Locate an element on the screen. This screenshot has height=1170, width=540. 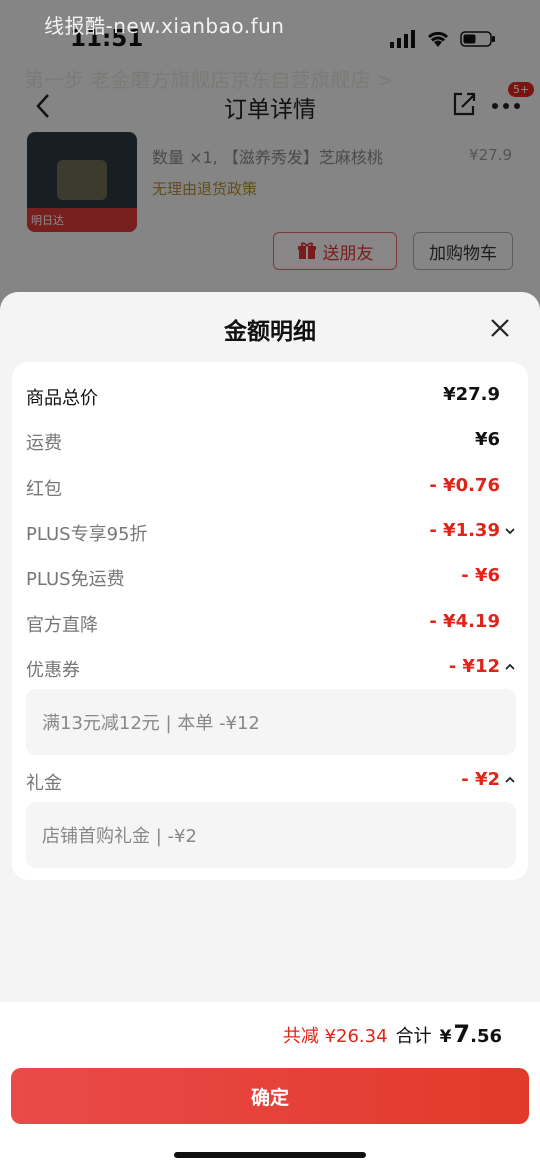
home-indicator is located at coordinates (270, 1155).